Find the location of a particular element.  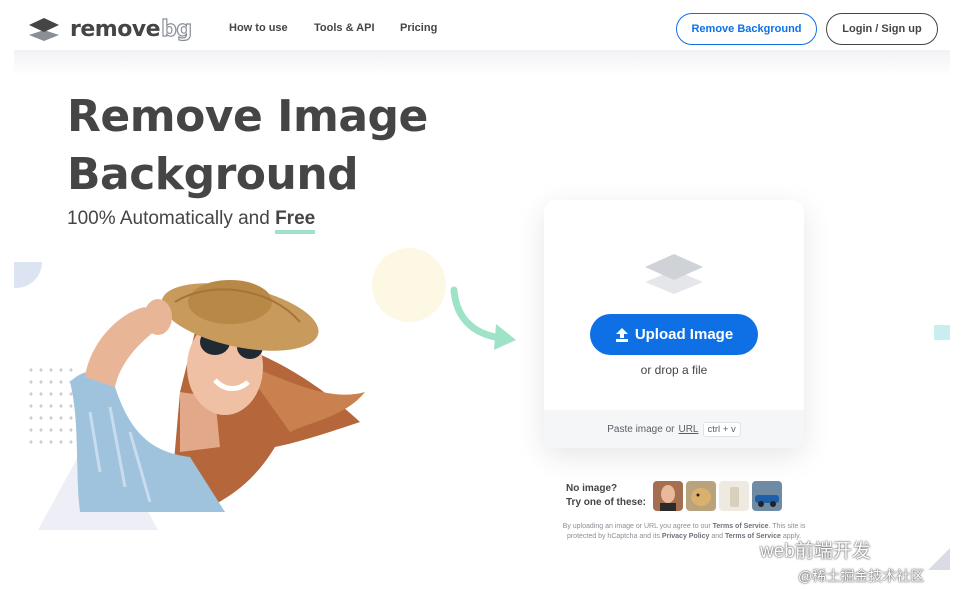

sample-dog-image is located at coordinates (701, 496).